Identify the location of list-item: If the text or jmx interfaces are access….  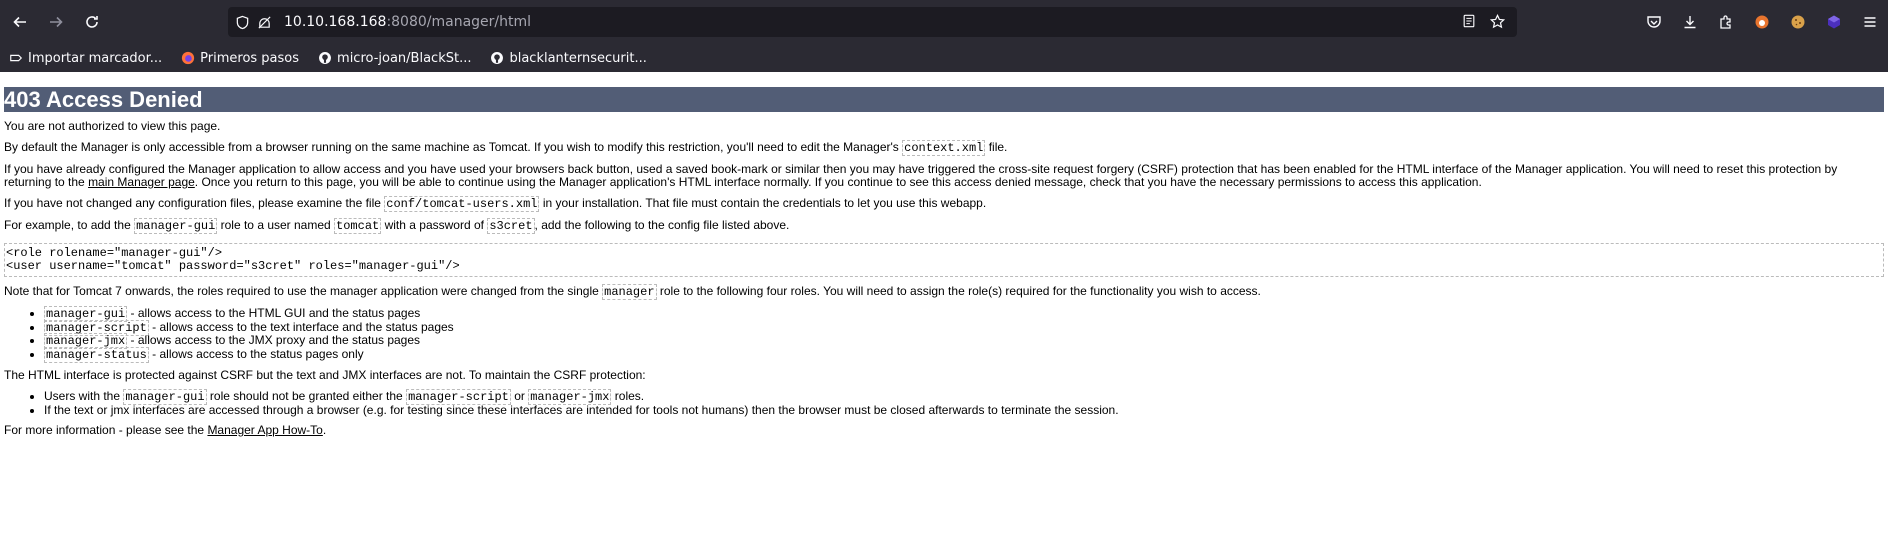
(964, 410).